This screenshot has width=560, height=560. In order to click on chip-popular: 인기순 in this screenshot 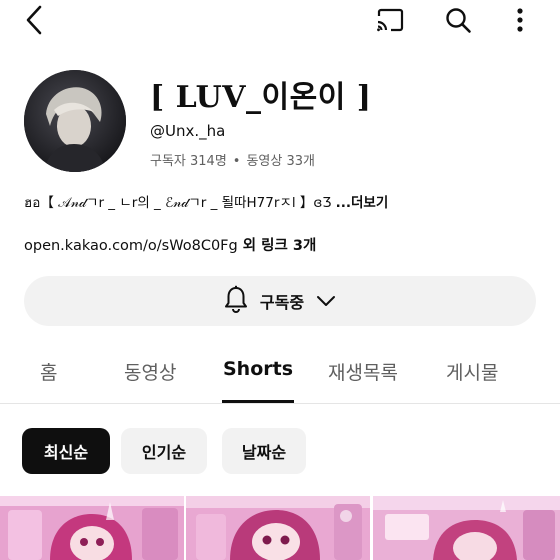, I will do `click(164, 451)`.